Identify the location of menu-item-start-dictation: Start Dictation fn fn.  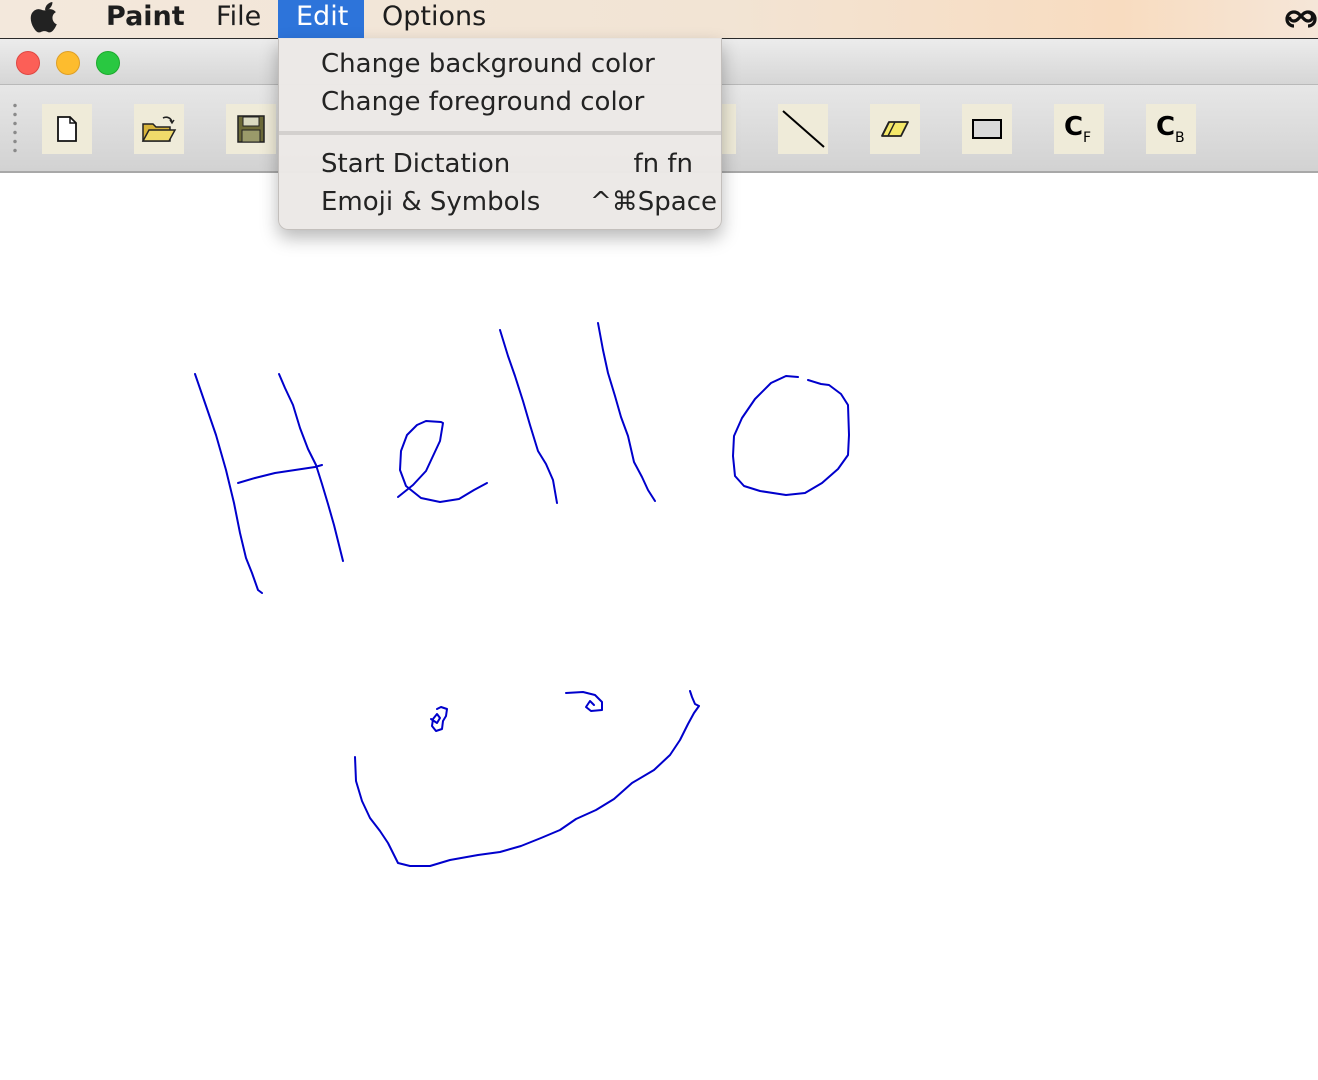
(500, 164).